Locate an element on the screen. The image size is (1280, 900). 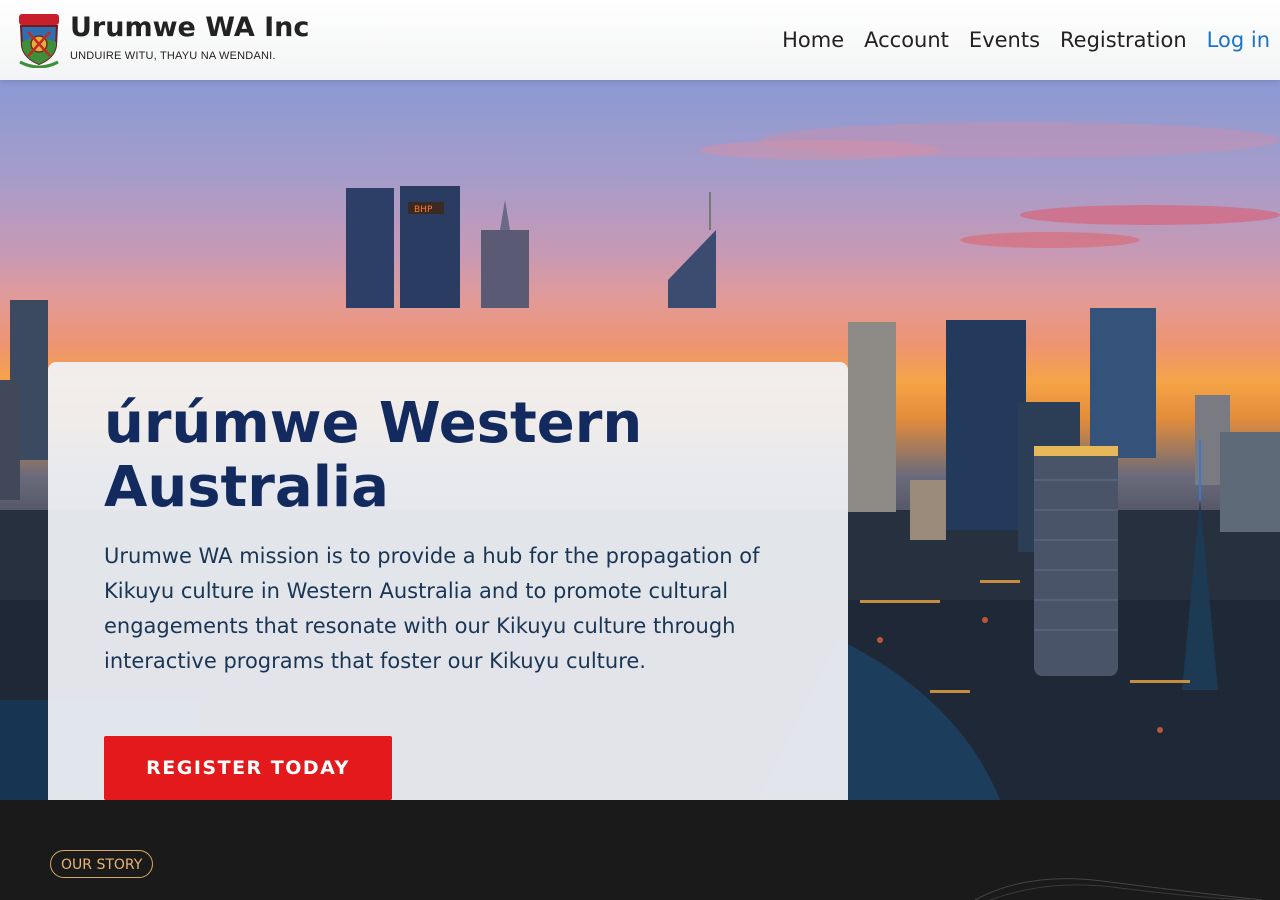
nav-account: Account is located at coordinates (906, 40).